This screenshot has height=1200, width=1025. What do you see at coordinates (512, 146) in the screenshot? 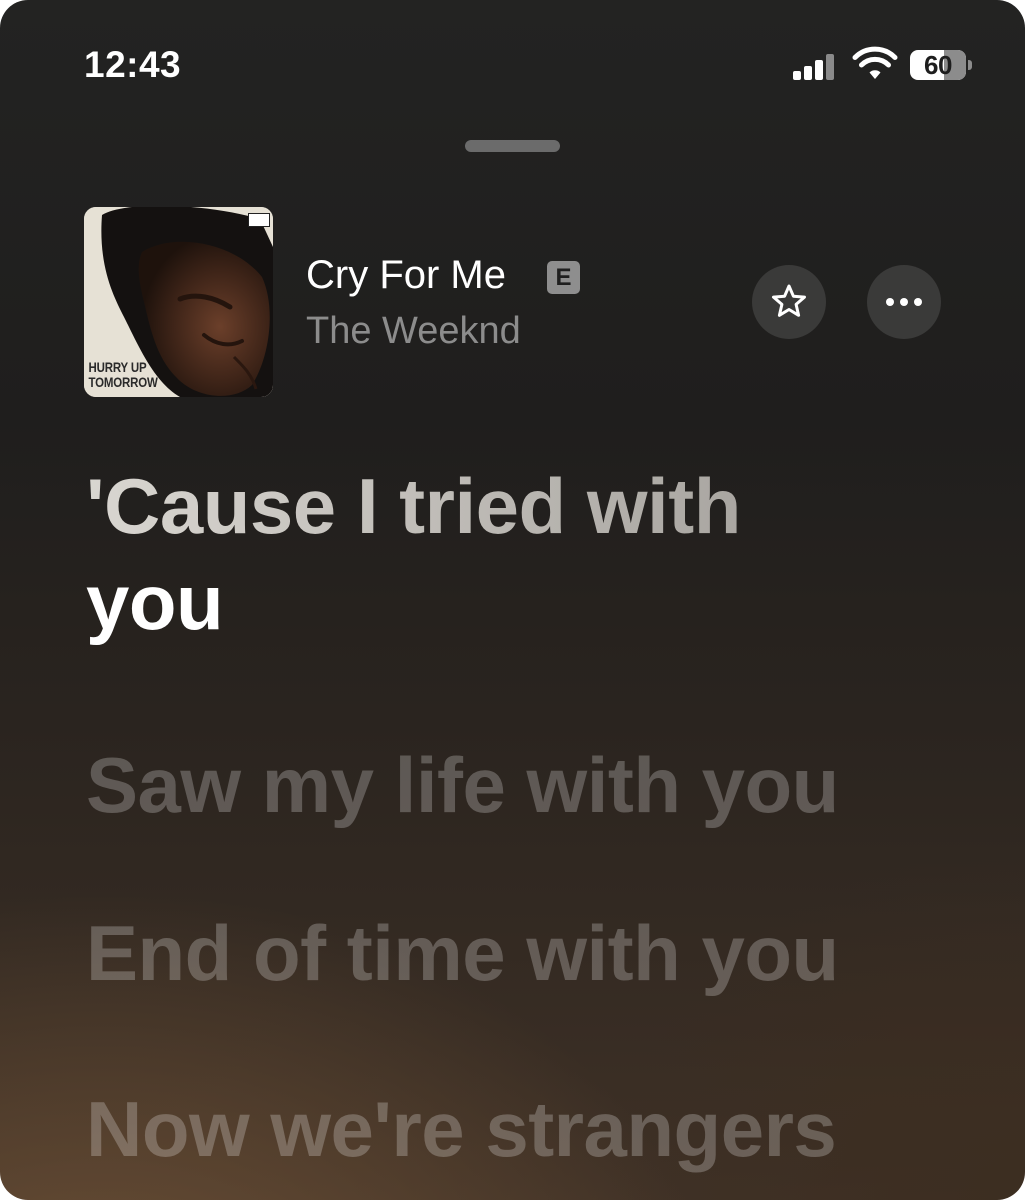
I see `sheet-grabber` at bounding box center [512, 146].